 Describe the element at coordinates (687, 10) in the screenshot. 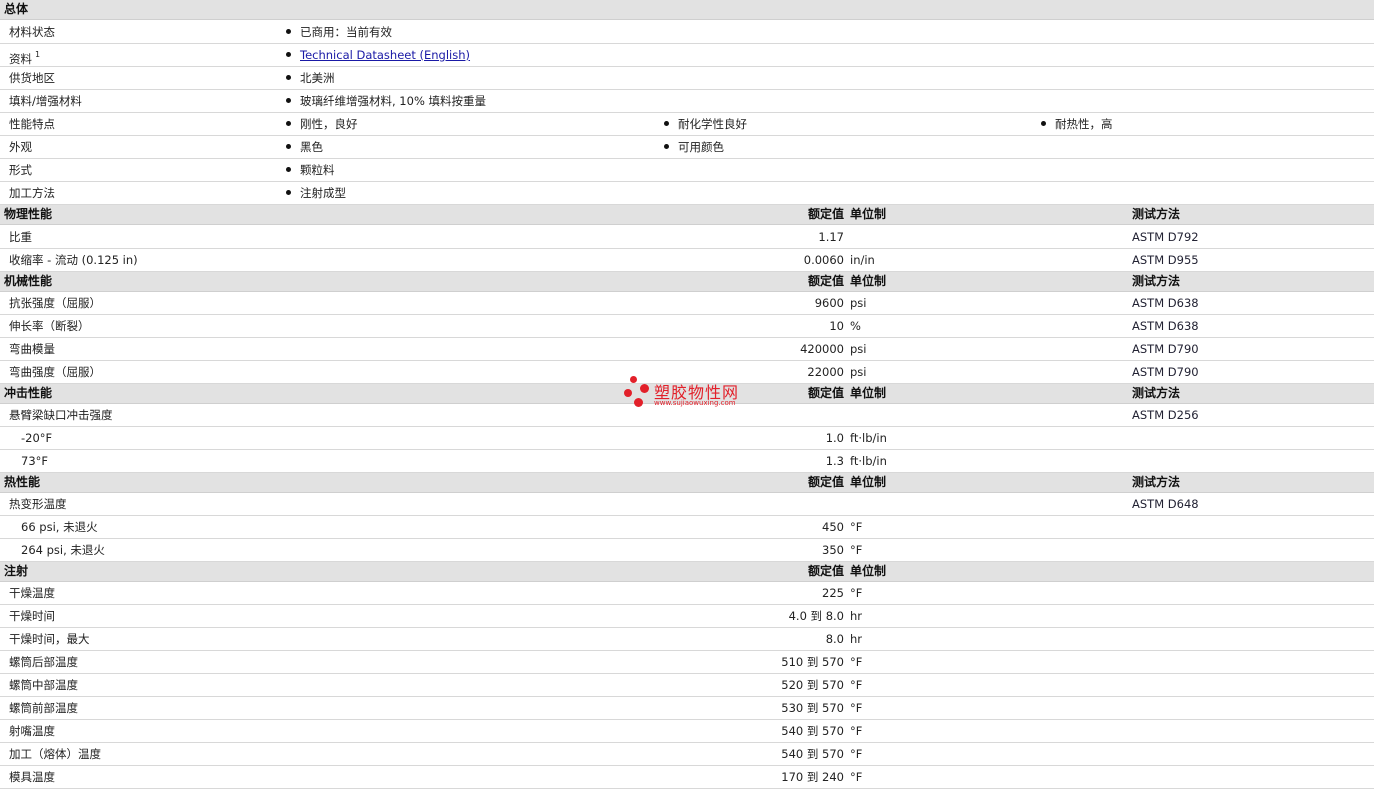

I see `section-header-general: 总体` at that location.